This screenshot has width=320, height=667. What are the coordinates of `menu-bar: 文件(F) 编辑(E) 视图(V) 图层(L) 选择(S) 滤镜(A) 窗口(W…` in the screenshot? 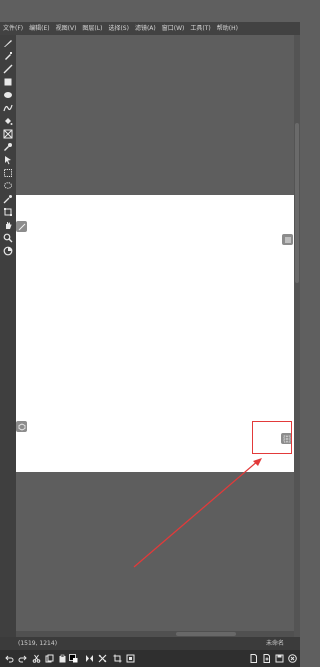 It's located at (150, 28).